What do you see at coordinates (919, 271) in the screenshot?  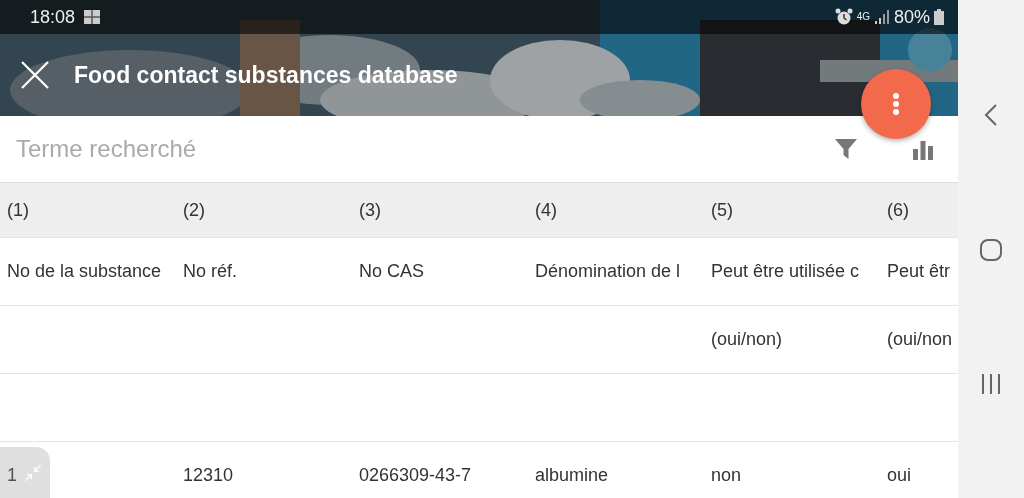 I see `column-header: Peut êtr` at bounding box center [919, 271].